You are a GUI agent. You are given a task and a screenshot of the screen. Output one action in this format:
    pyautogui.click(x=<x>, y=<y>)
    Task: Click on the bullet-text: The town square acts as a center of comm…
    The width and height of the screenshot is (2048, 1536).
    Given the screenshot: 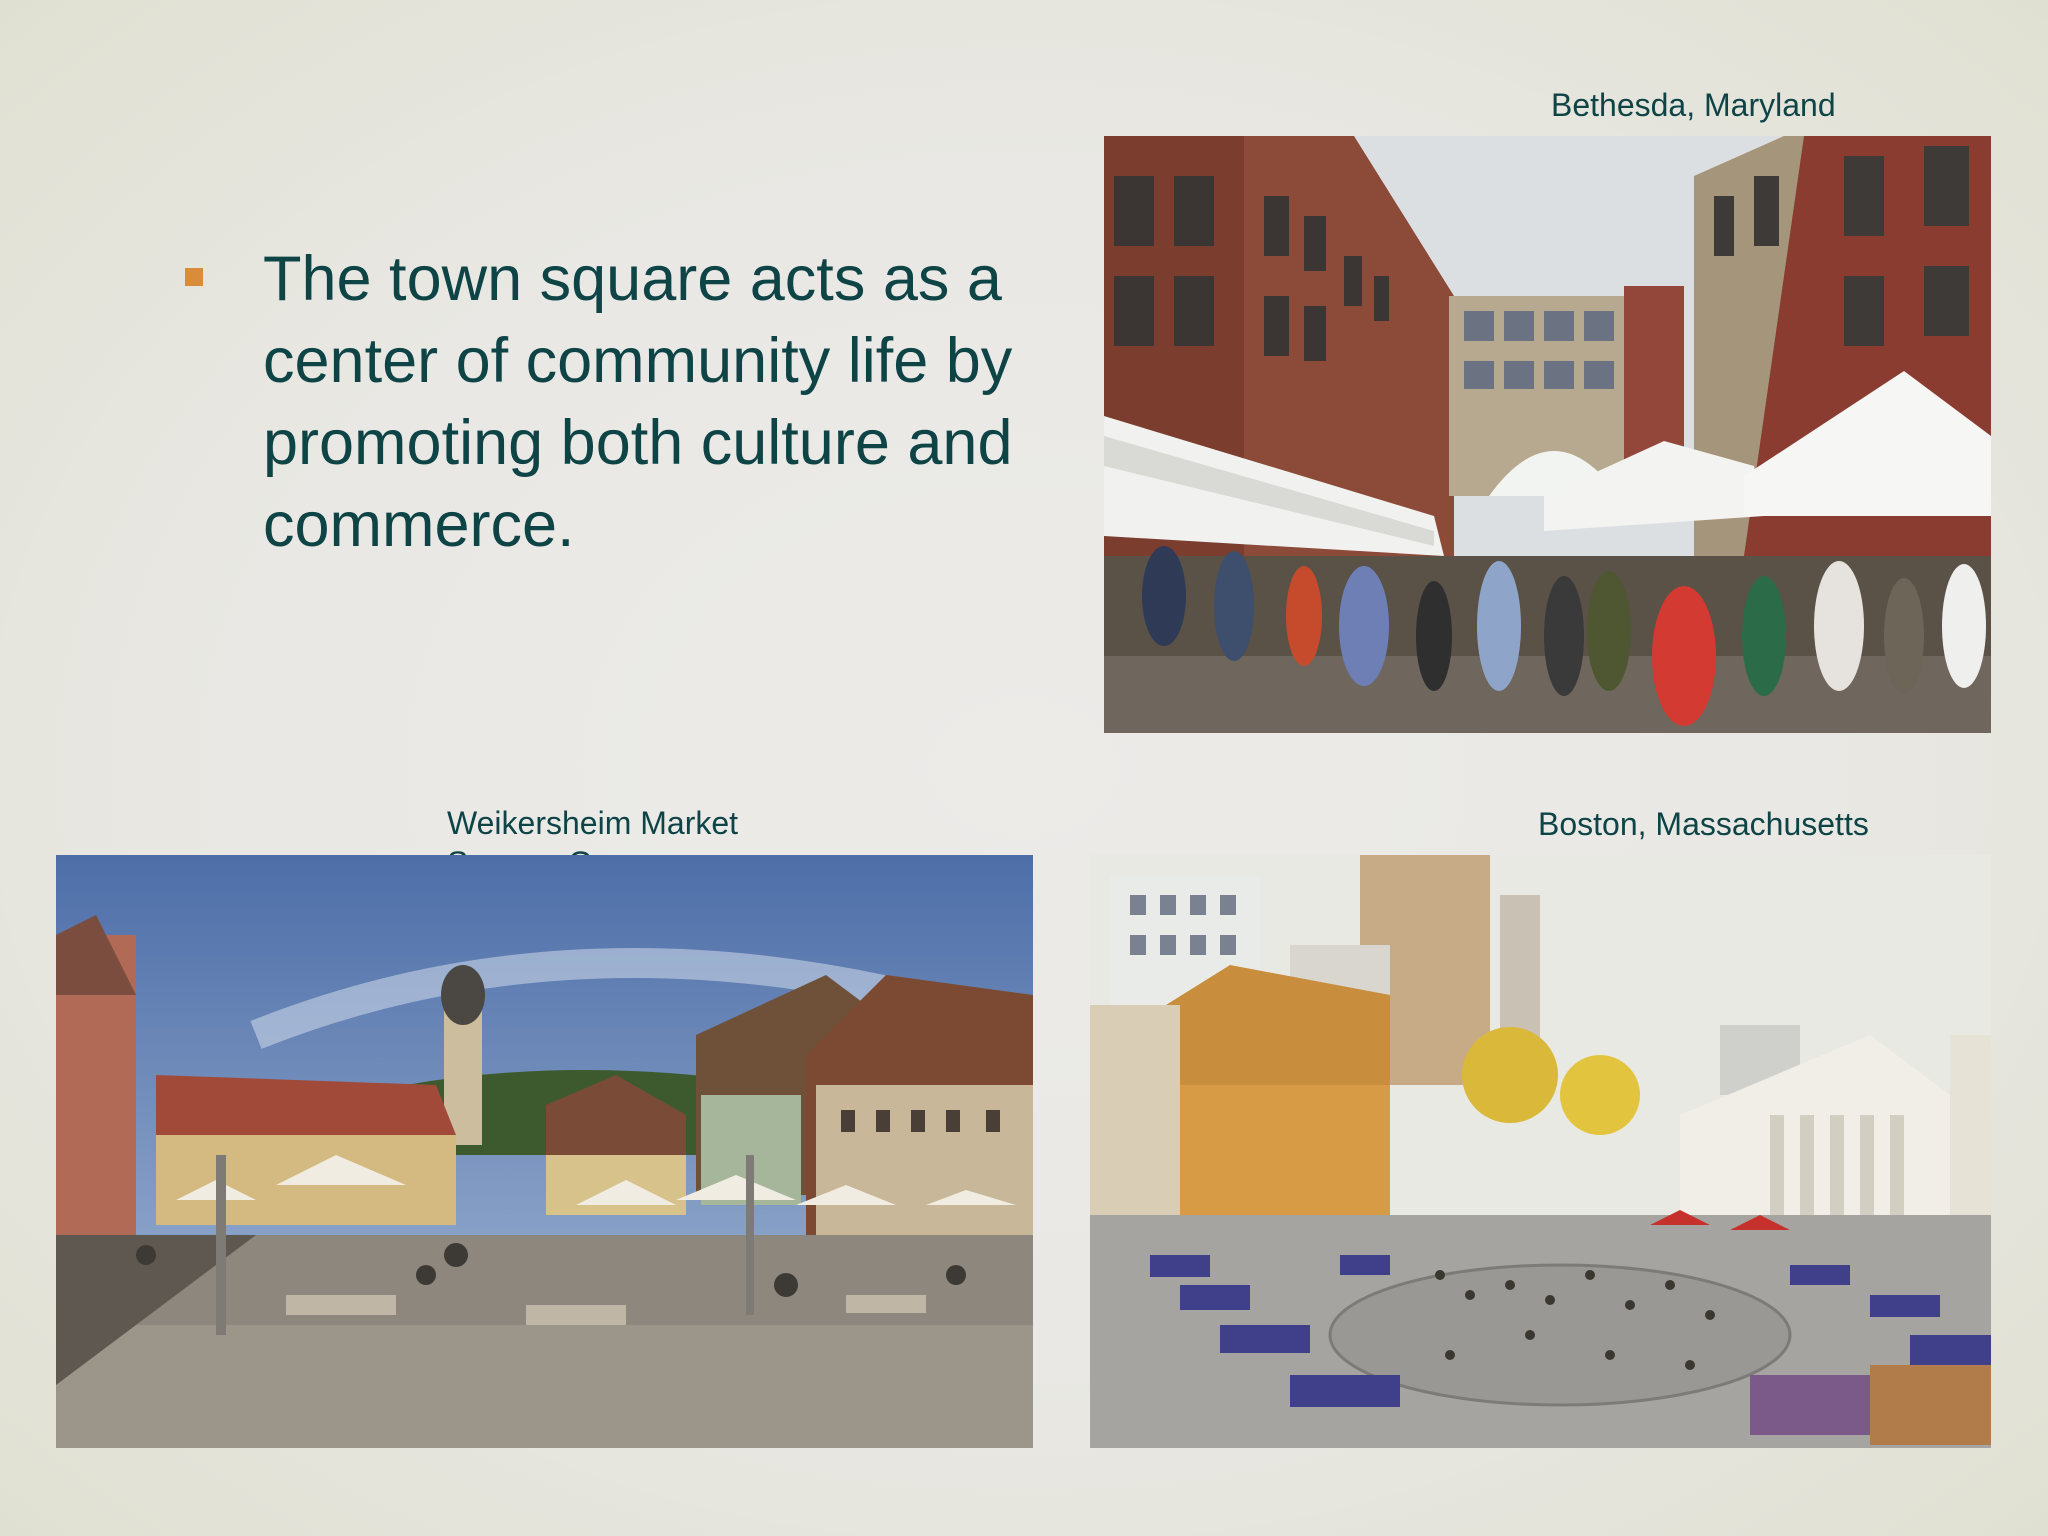 What is the action you would take?
    pyautogui.click(x=638, y=402)
    